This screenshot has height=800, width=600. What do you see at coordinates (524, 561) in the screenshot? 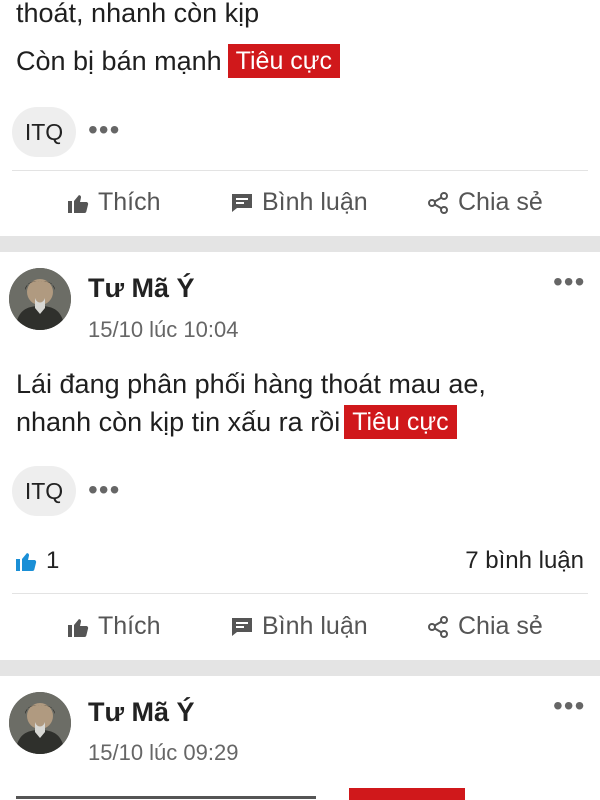
I see `comment-count: 7 bình luận` at bounding box center [524, 561].